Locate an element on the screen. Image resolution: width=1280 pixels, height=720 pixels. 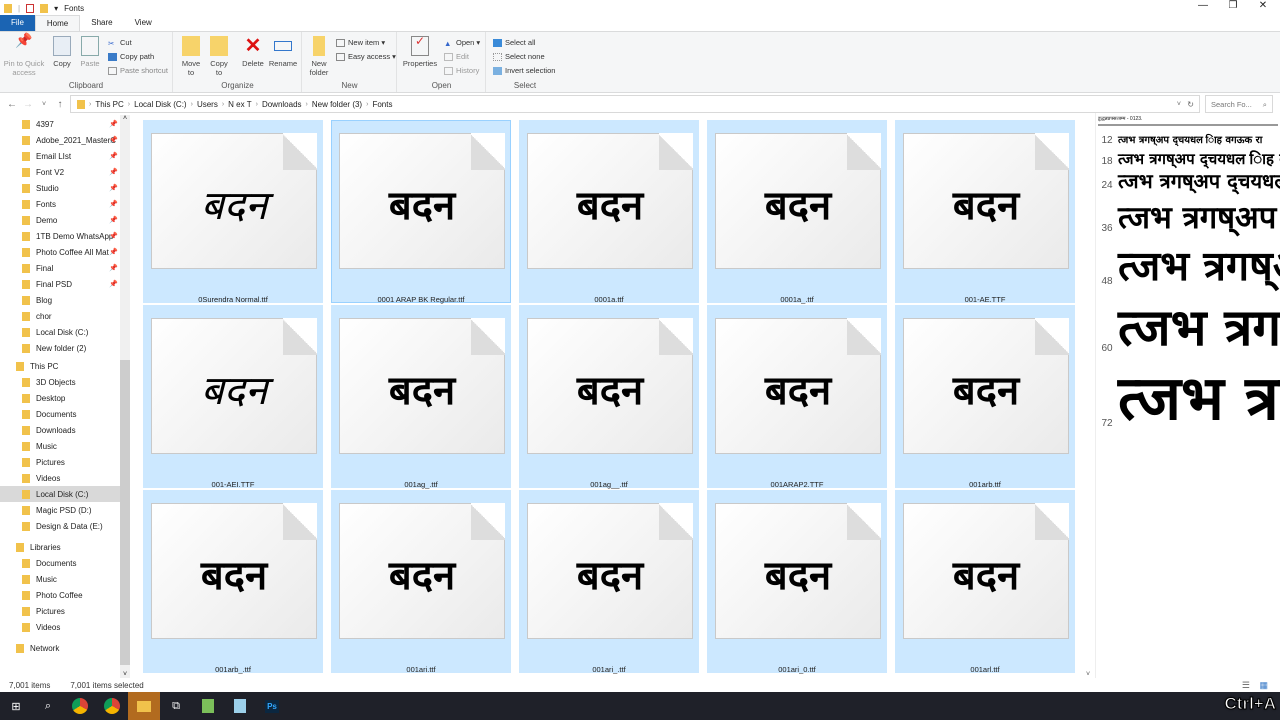
sidebar-item: Final PSD 📌 is located at coordinates (60, 284).